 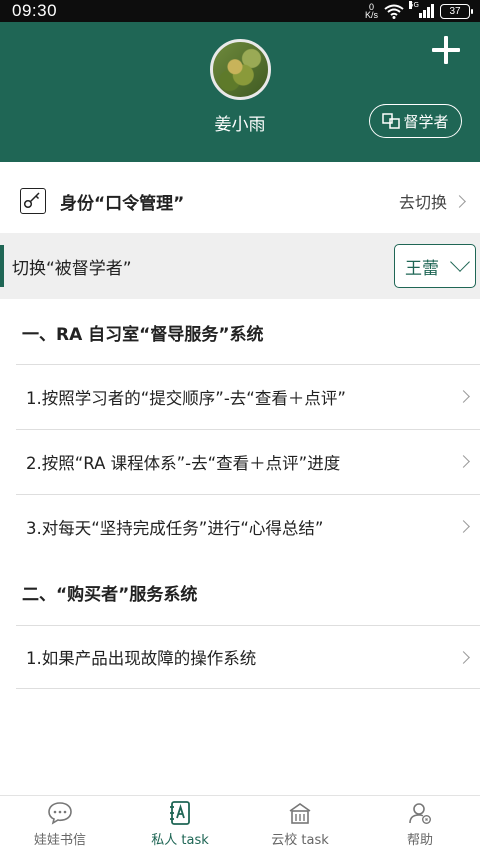 What do you see at coordinates (72, 268) in the screenshot?
I see `switch-supervised-label: 切换“被督学者”` at bounding box center [72, 268].